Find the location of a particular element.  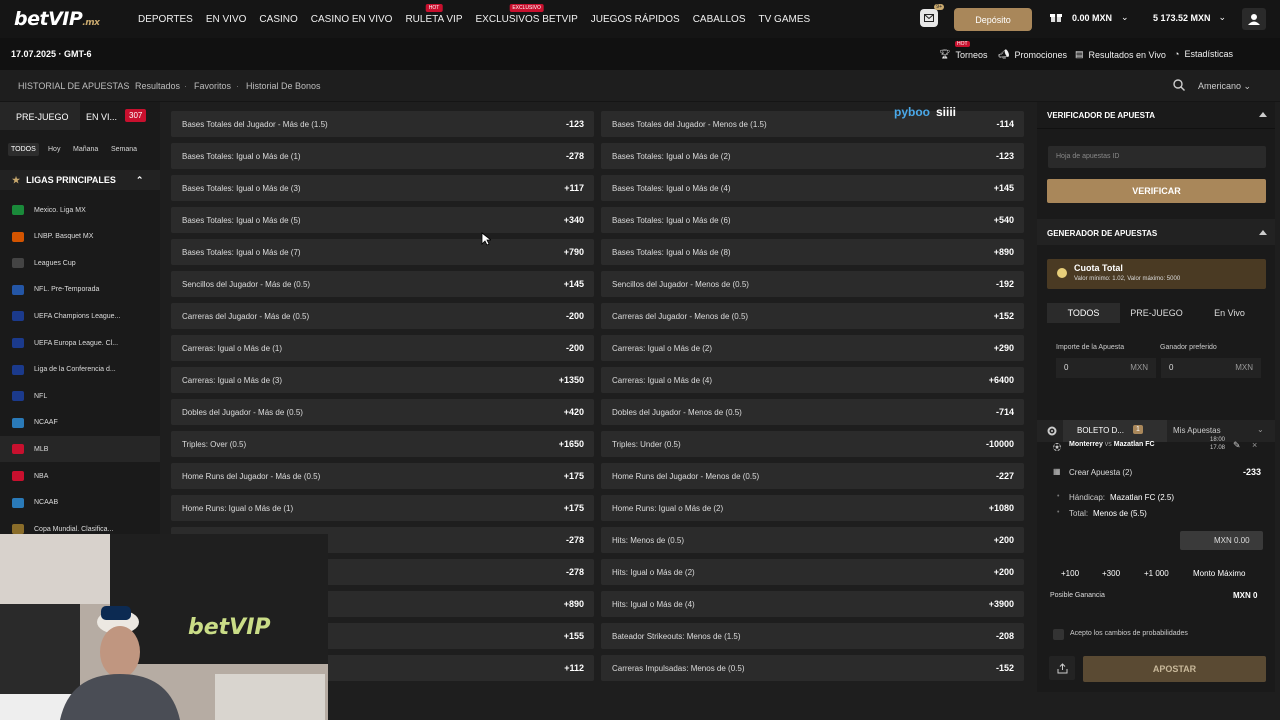

nav-item-3: CASINO EN VIVO is located at coordinates (352, 19).